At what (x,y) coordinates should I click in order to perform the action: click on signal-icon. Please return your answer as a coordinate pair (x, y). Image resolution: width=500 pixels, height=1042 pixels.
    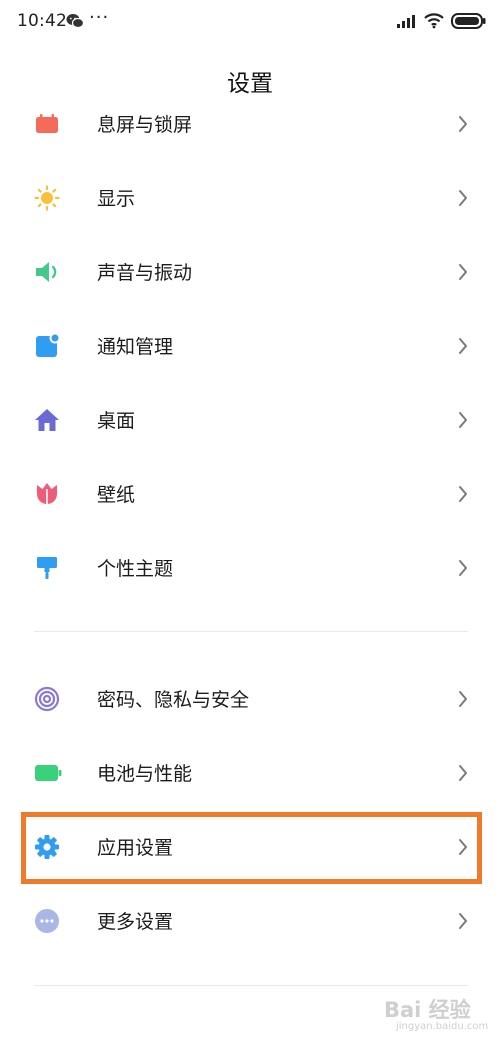
    Looking at the image, I should click on (406, 21).